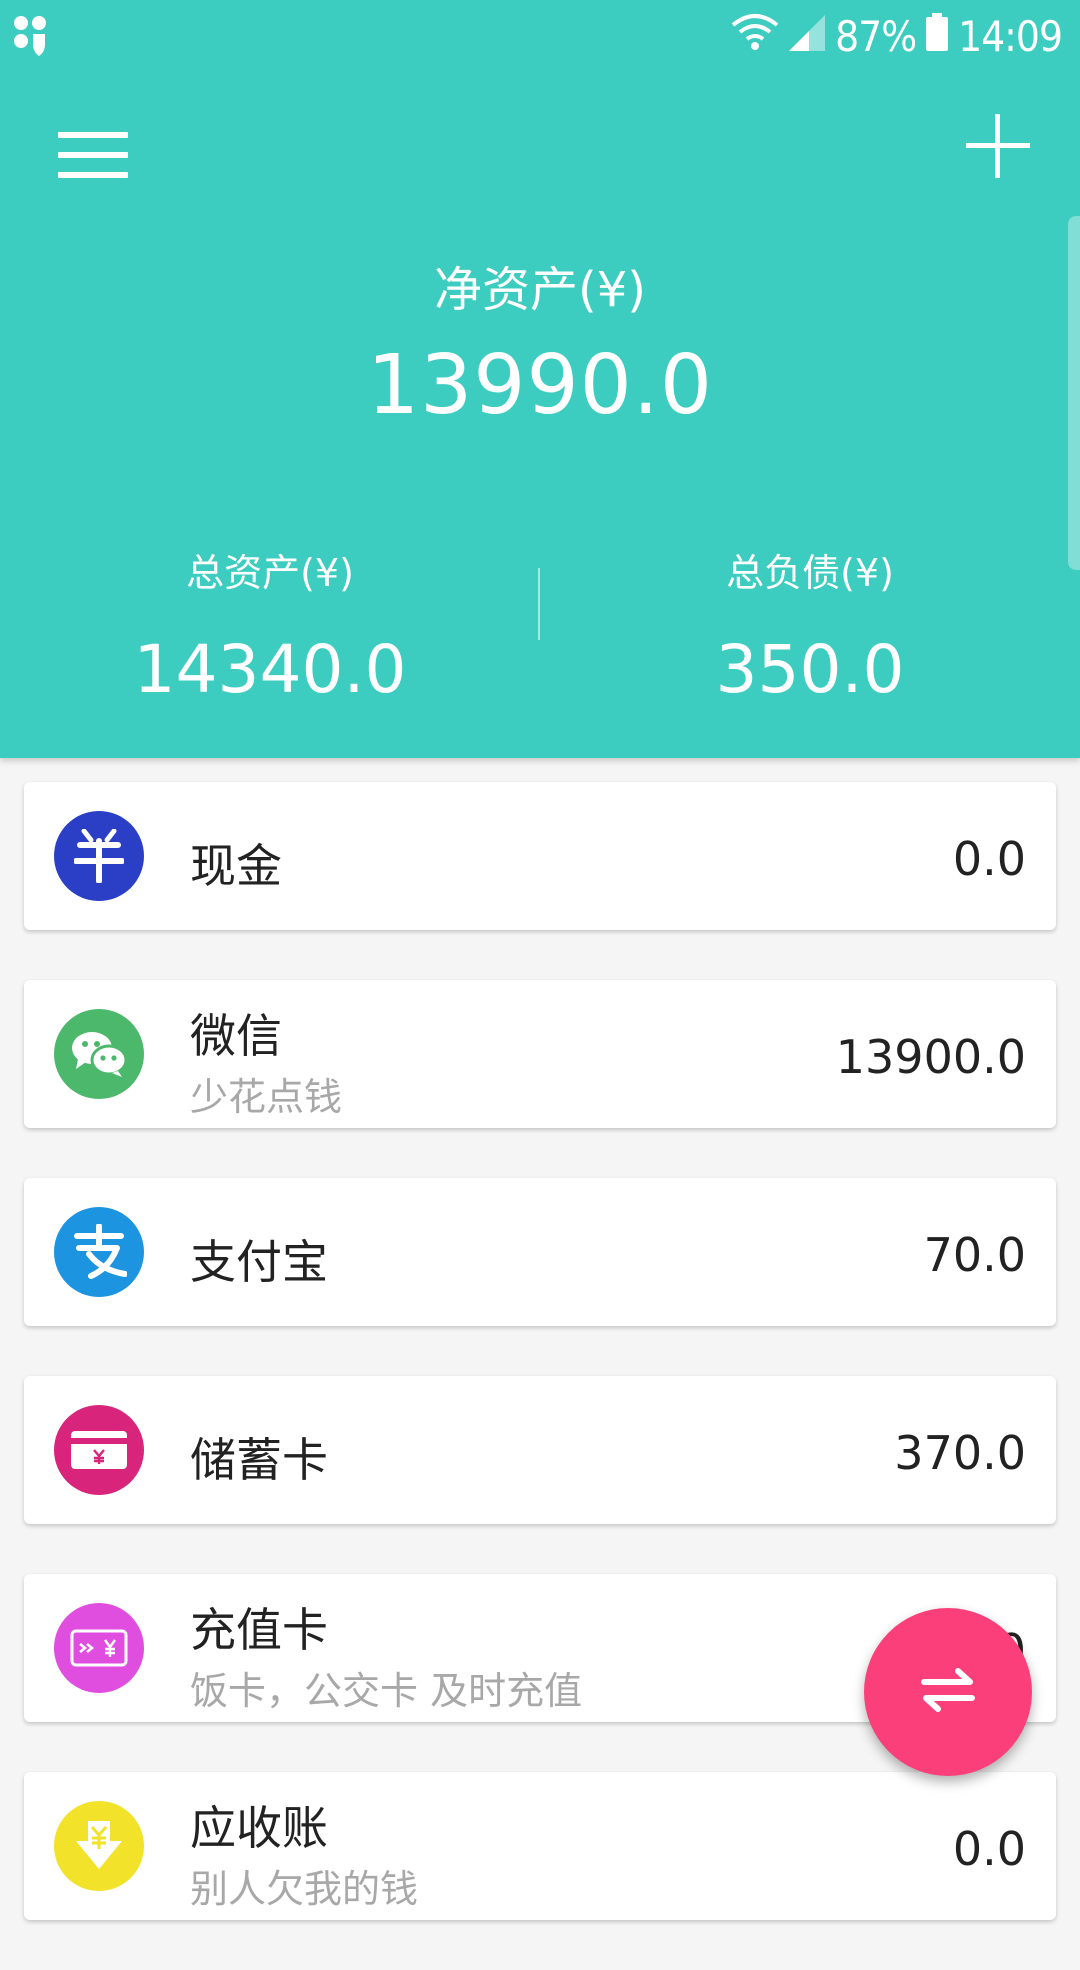 This screenshot has height=1970, width=1080. What do you see at coordinates (270, 625) in the screenshot?
I see `total-assets: 总资产(¥) 14340.0` at bounding box center [270, 625].